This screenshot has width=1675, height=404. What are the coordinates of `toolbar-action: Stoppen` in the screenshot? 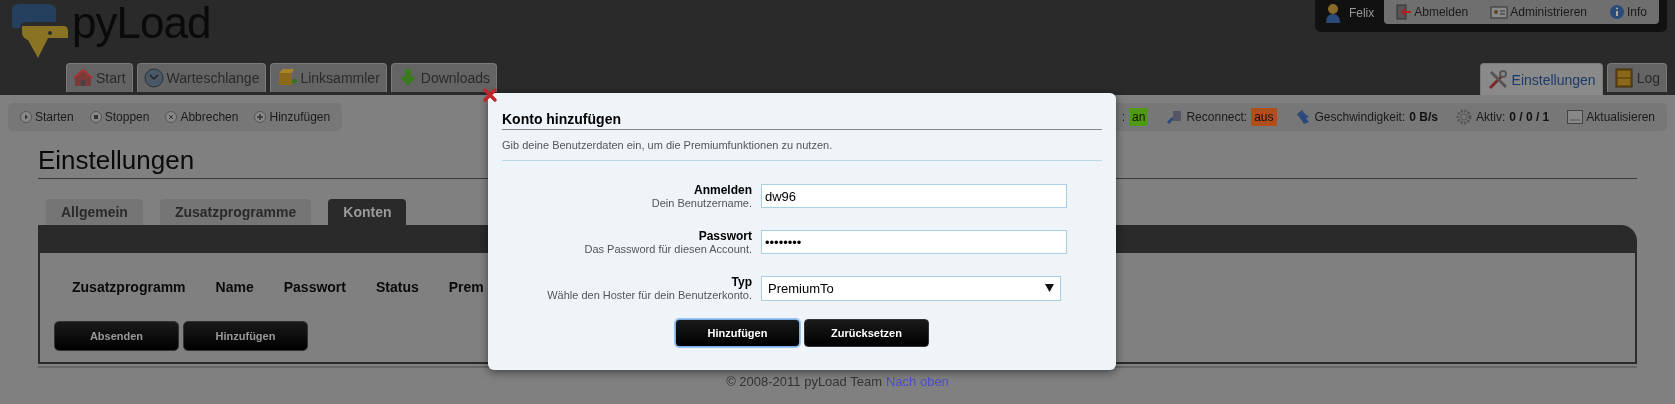 It's located at (119, 117).